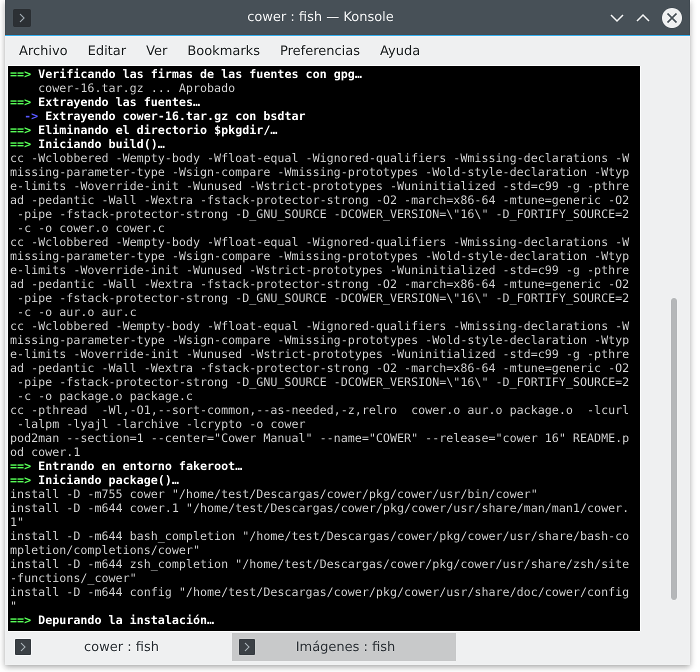  Describe the element at coordinates (320, 508) in the screenshot. I see `terminal-line: install -D -m644 cower.1 "/home/test/Descargas/cower/pkg/cower/usr/share/man/man1/cower.` at that location.